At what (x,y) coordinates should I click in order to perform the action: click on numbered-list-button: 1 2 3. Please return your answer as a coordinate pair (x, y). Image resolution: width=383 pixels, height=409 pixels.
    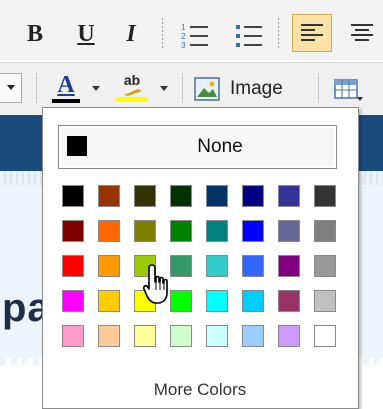
    Looking at the image, I should click on (195, 35).